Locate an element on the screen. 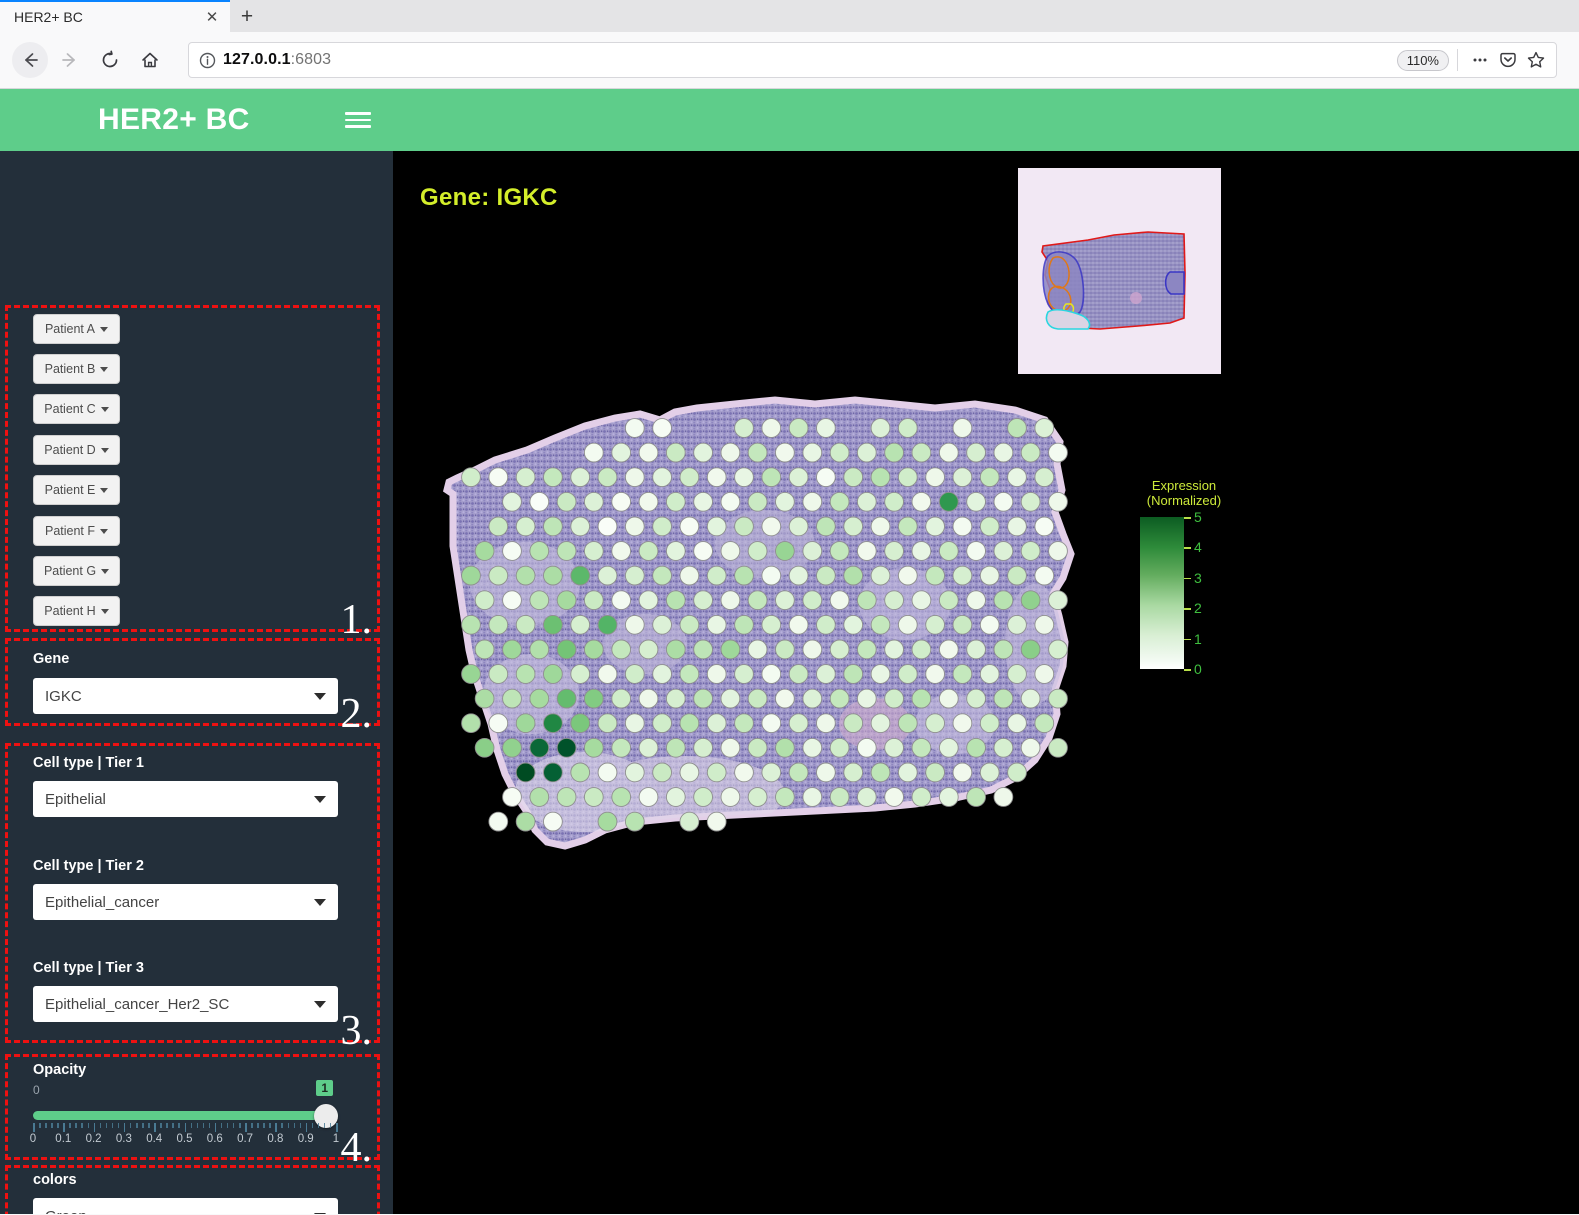  close-icon: ✕ is located at coordinates (212, 17).